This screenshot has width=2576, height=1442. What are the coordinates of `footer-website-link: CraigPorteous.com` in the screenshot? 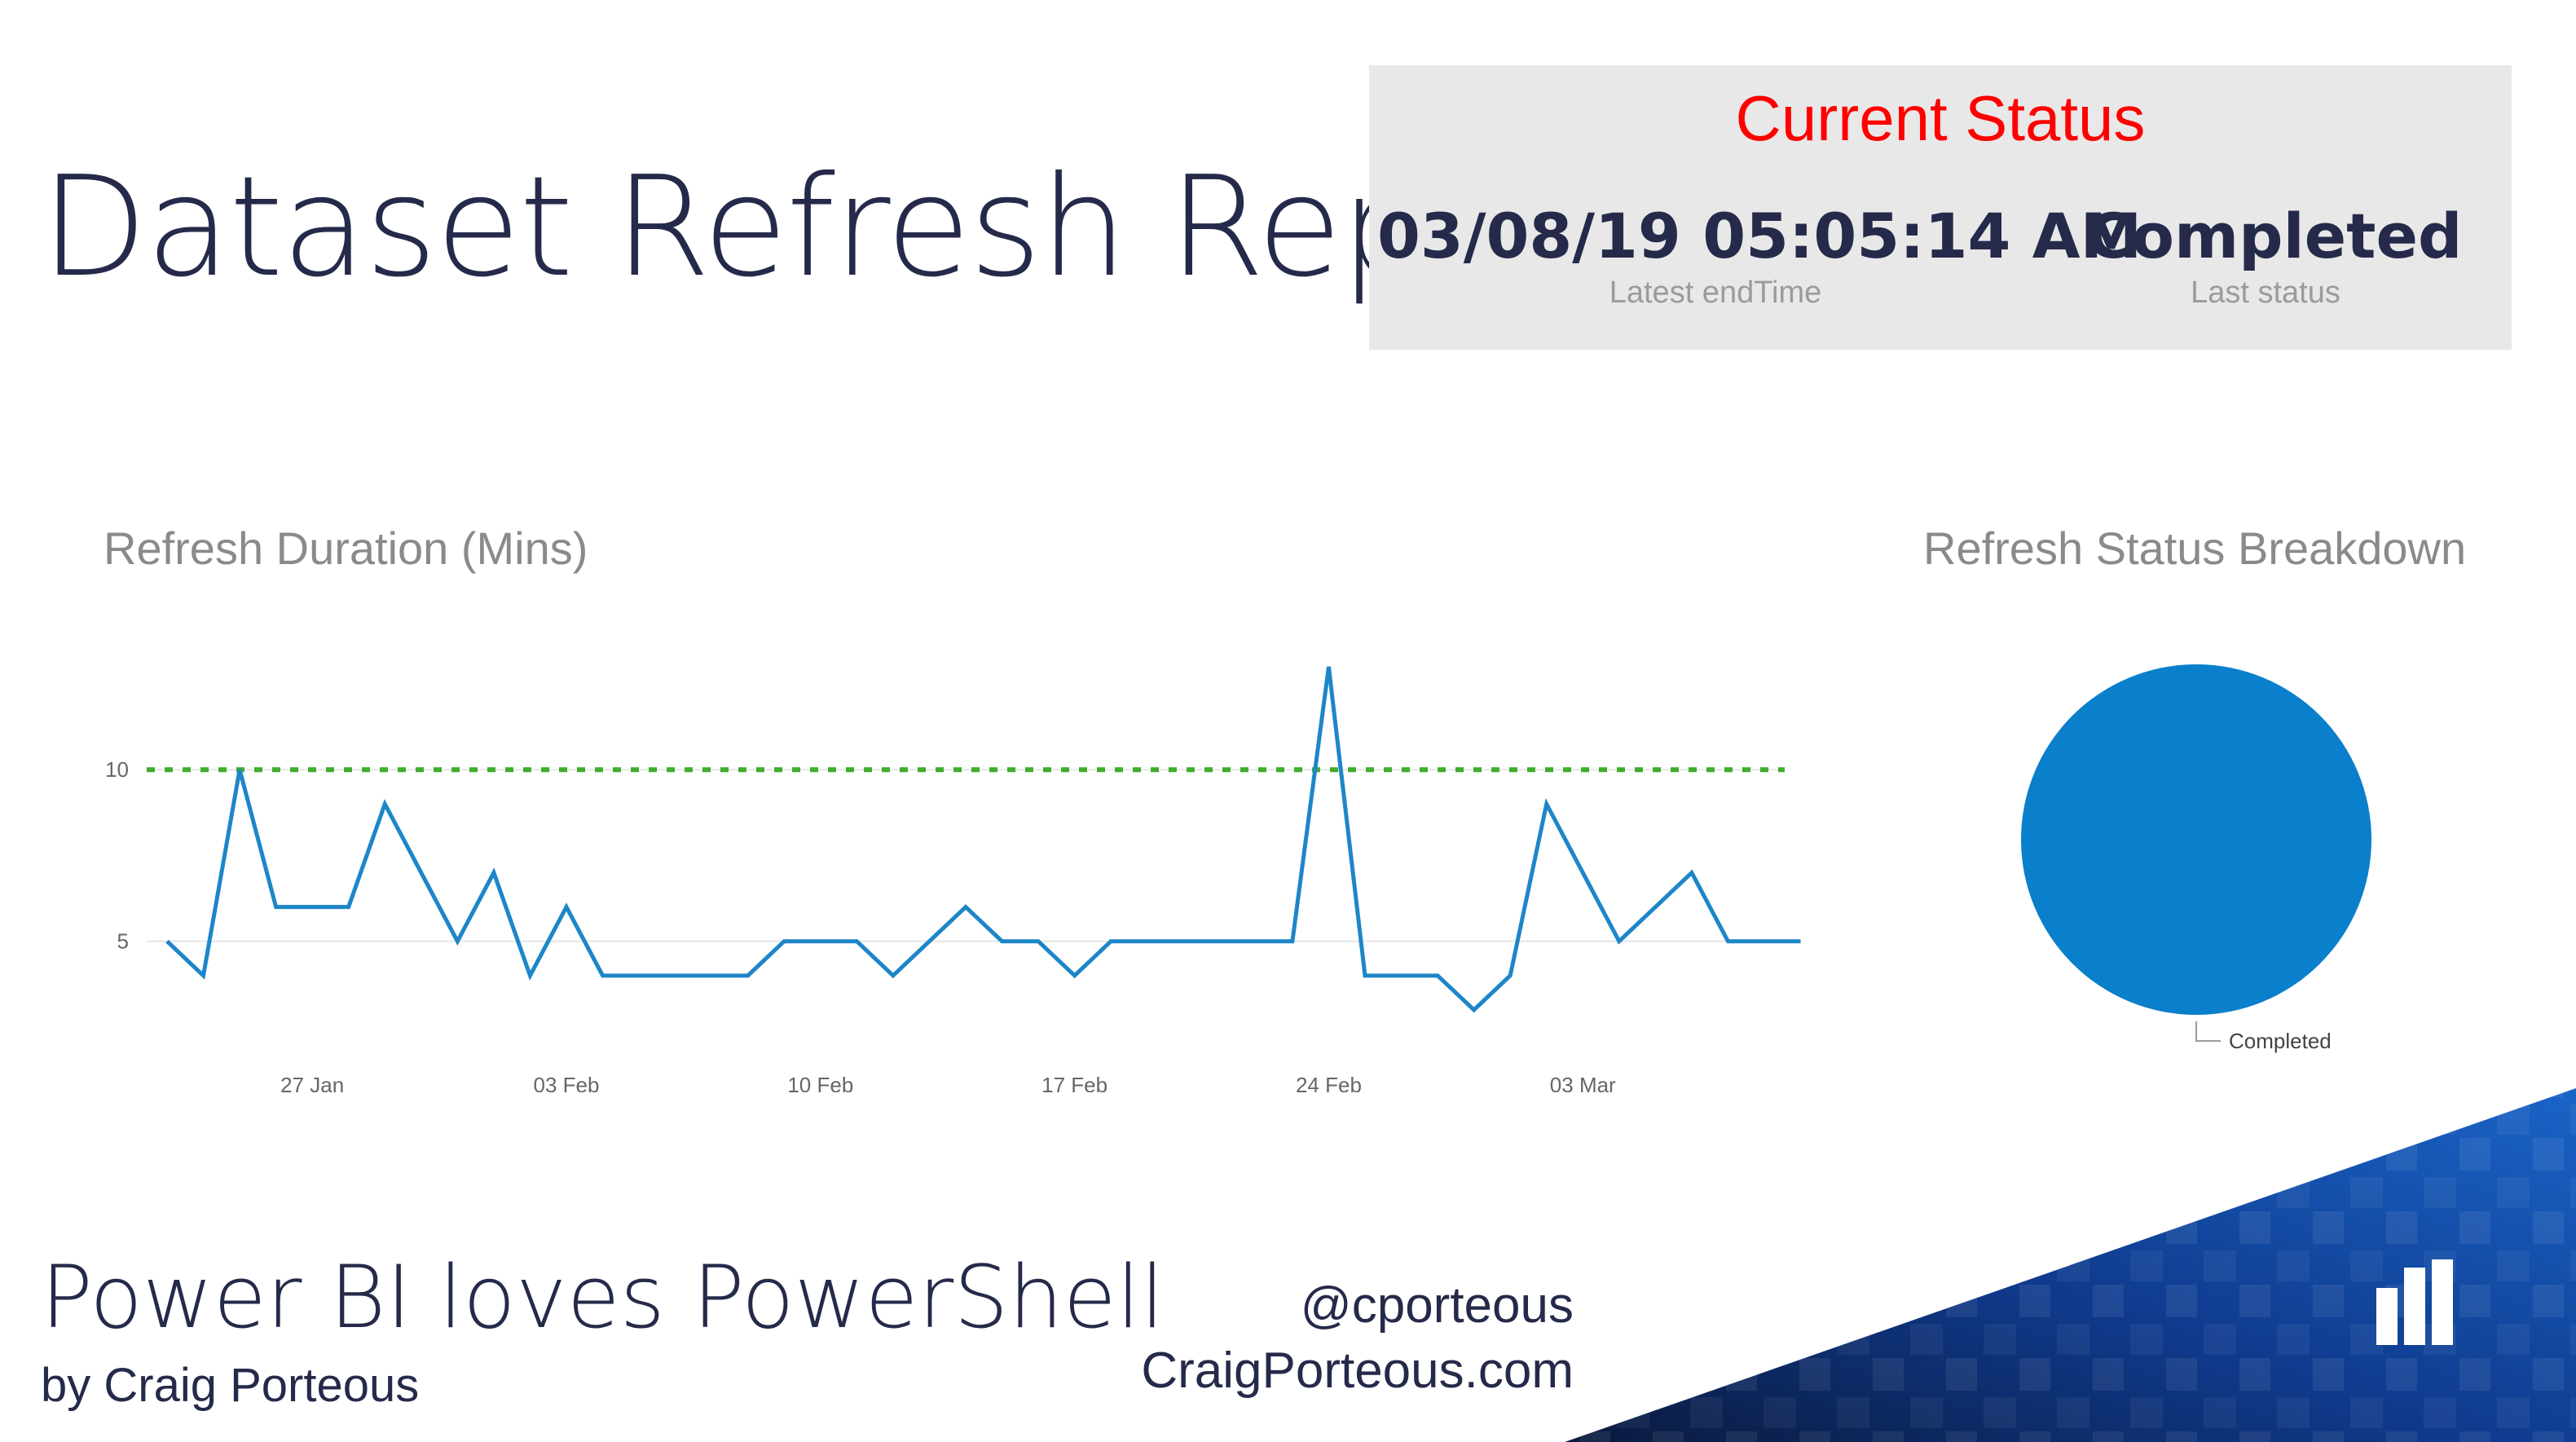 It's located at (1357, 1371).